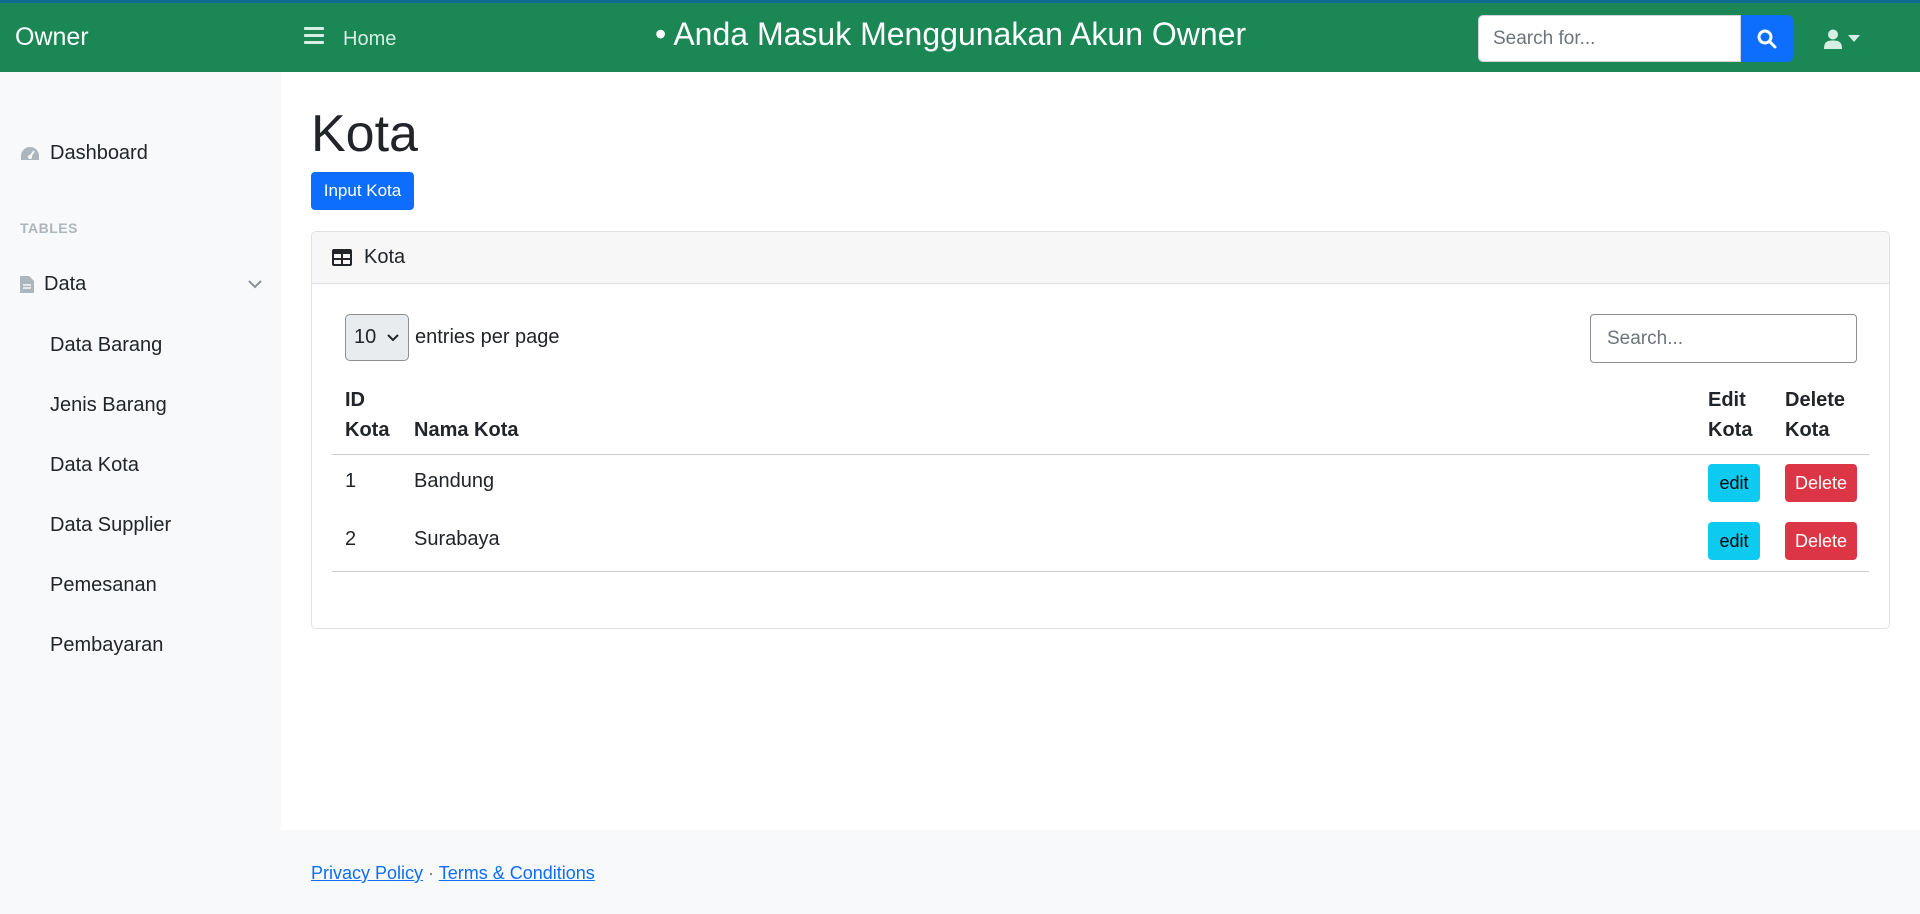 Image resolution: width=1920 pixels, height=914 pixels. I want to click on search-icon, so click(1767, 38).